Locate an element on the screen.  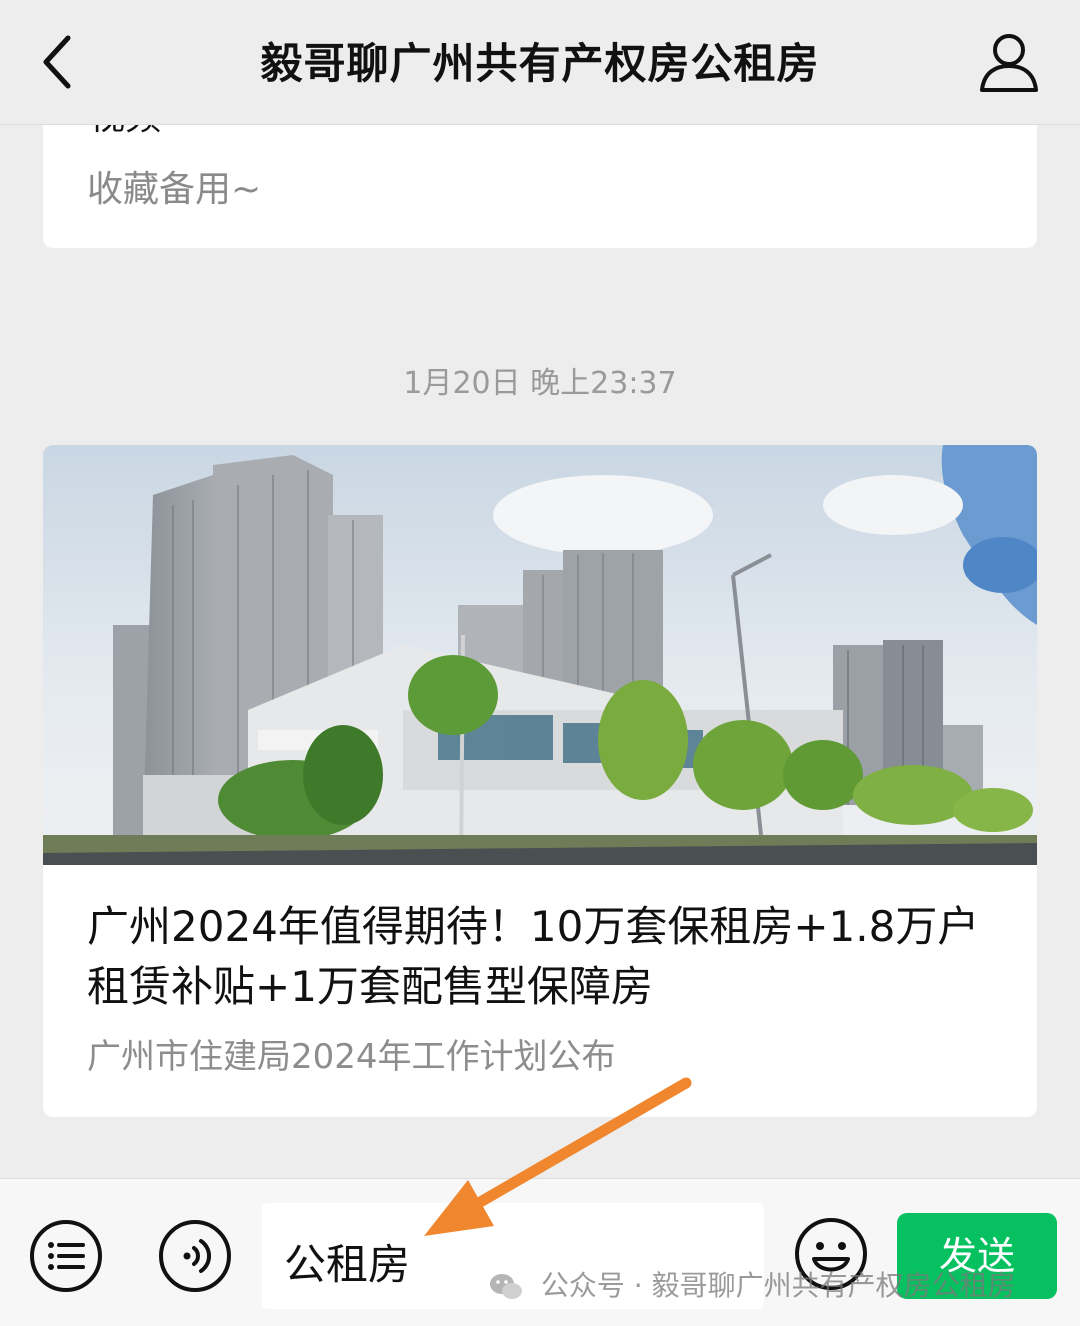
message-timestamp: 1月20日 晚上23:37 is located at coordinates (540, 383).